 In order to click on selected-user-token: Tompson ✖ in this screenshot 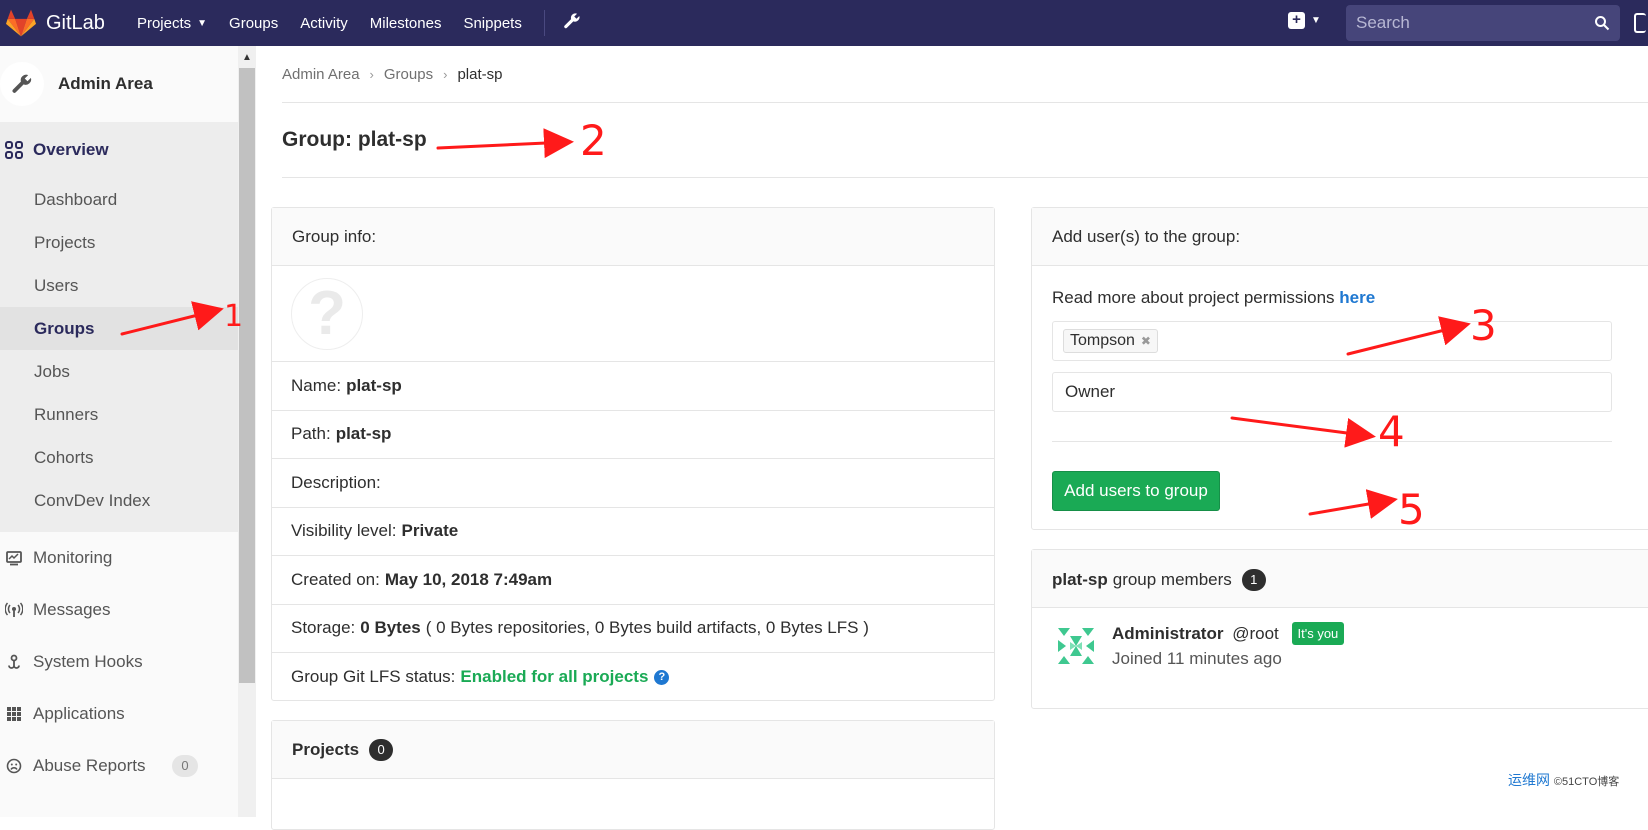, I will do `click(1110, 341)`.